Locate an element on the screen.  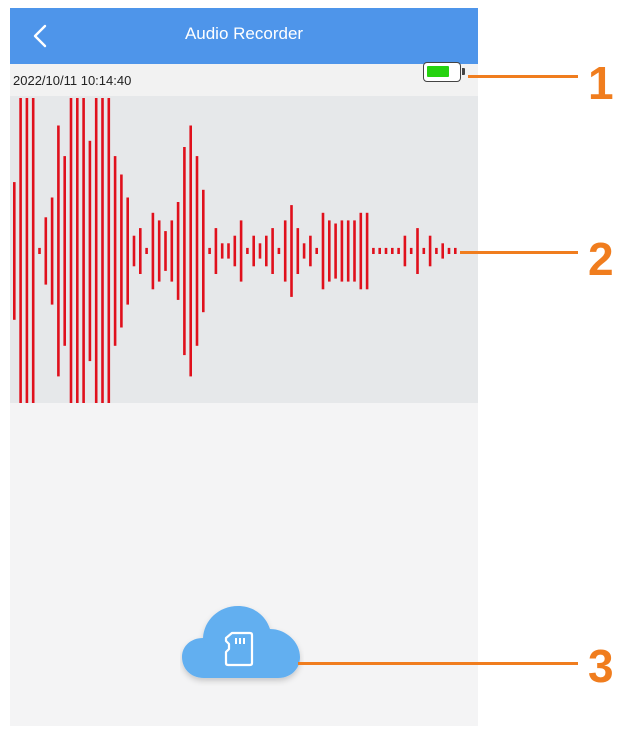
callout-label-2: 2 is located at coordinates (601, 259).